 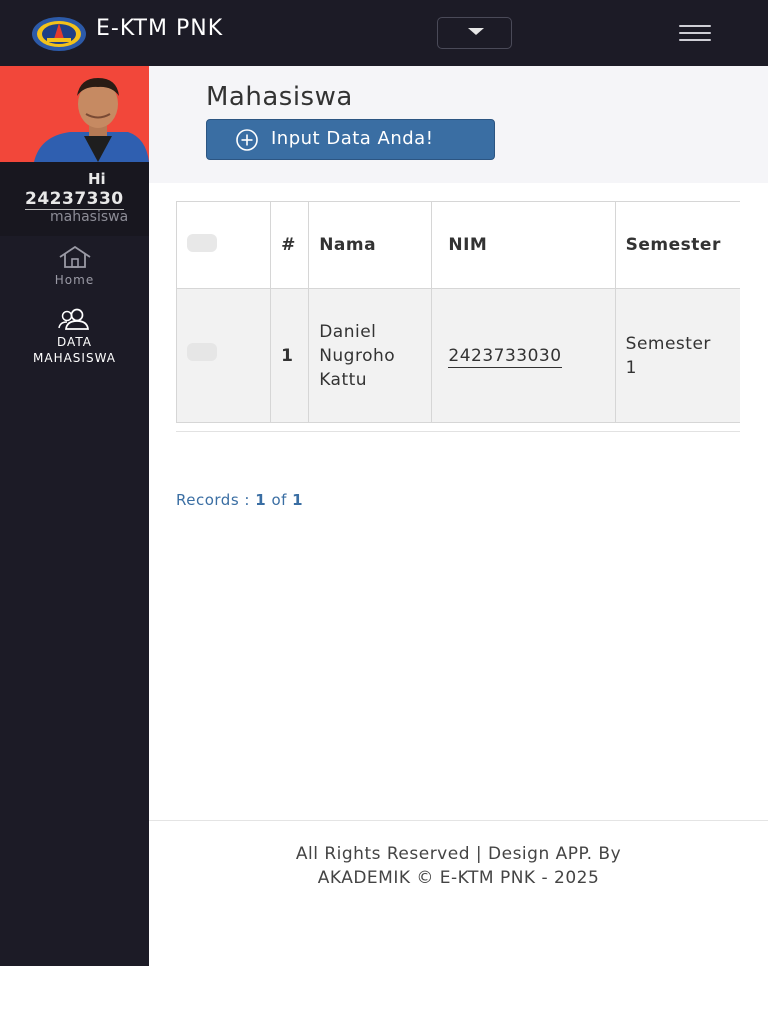 I want to click on sidebar-item-data-mahasiswa: DATA MAHASISWA, so click(x=74, y=337).